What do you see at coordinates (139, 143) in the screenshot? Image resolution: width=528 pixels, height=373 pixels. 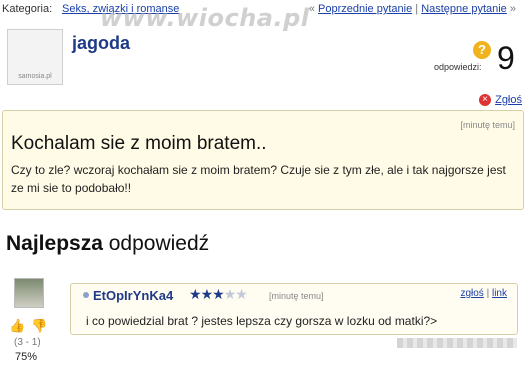 I see `question-title: Kochalam sie z moim bratem..` at bounding box center [139, 143].